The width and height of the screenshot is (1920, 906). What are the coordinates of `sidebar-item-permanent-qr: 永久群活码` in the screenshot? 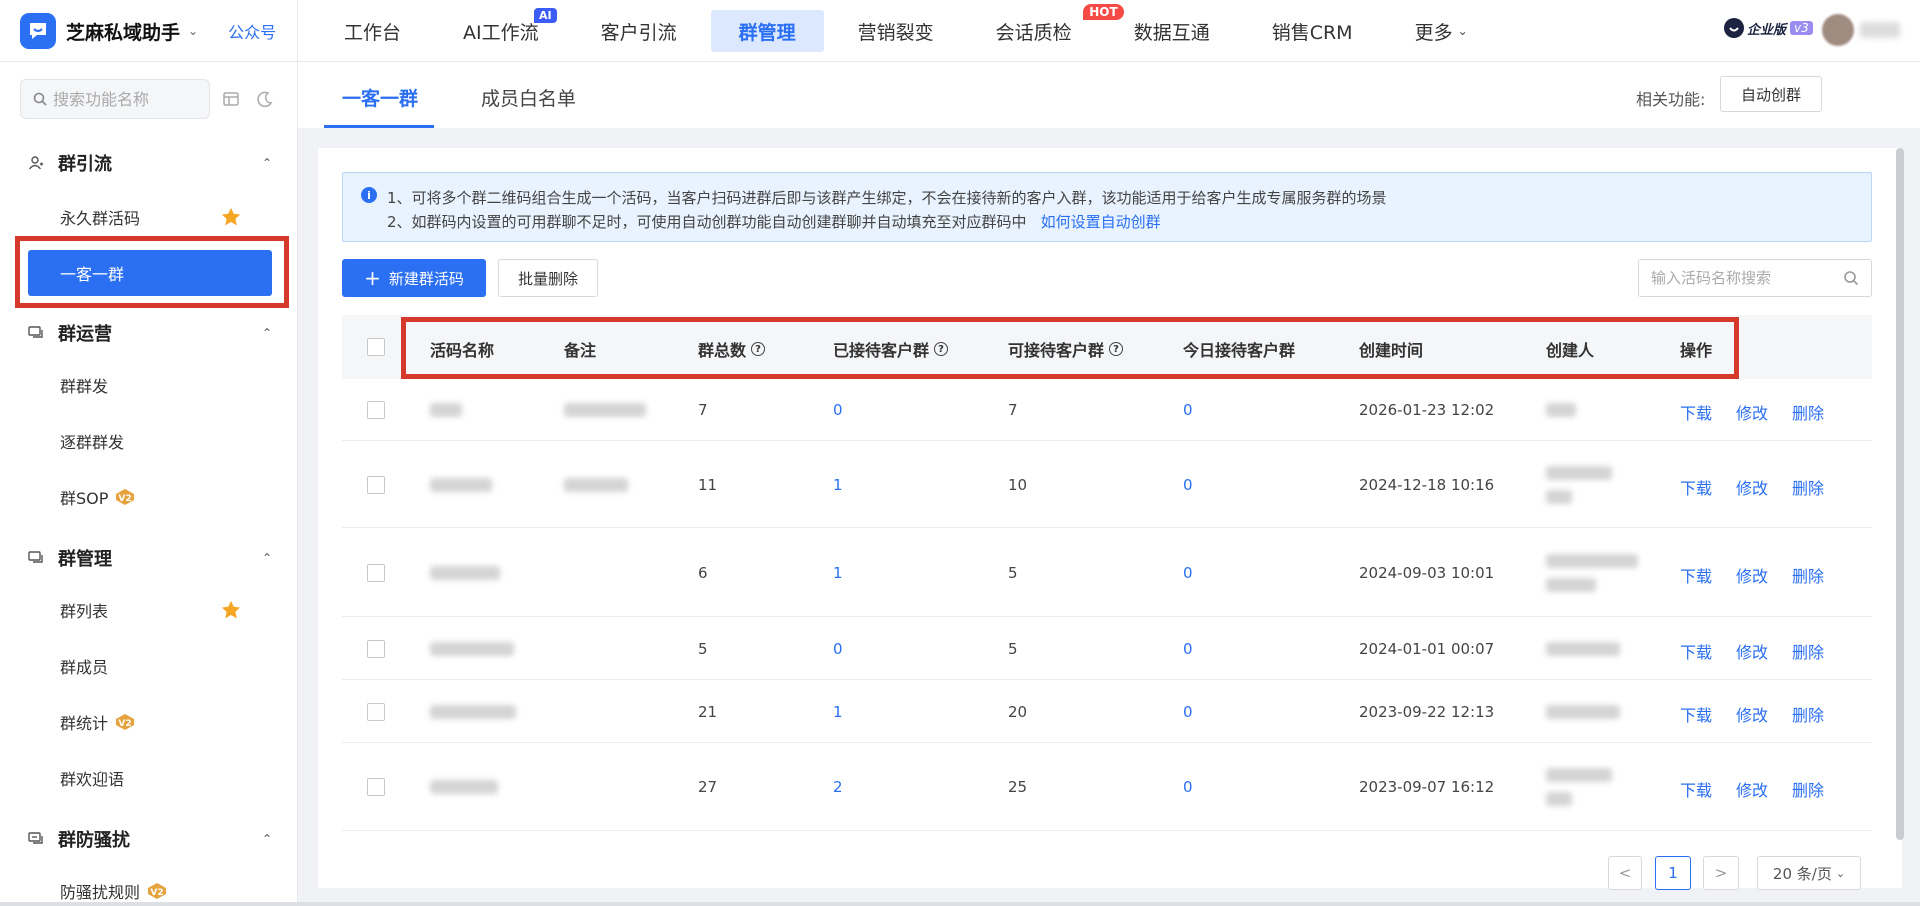 It's located at (150, 217).